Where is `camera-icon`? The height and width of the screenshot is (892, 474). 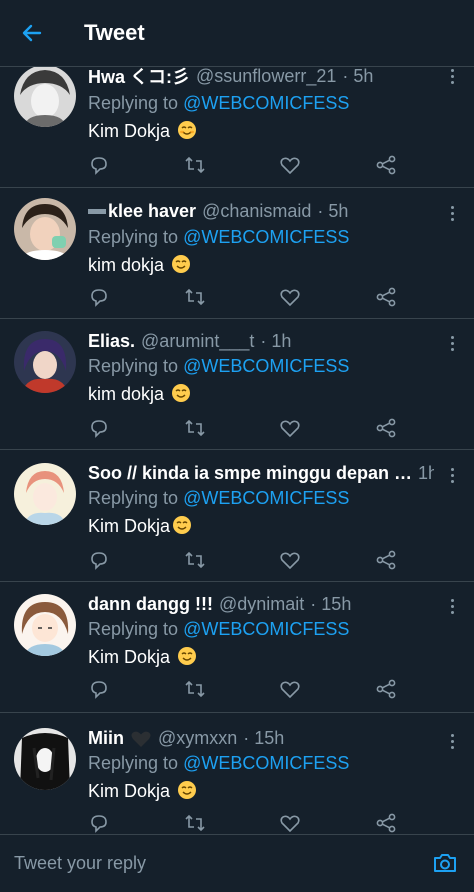
camera-icon is located at coordinates (445, 863).